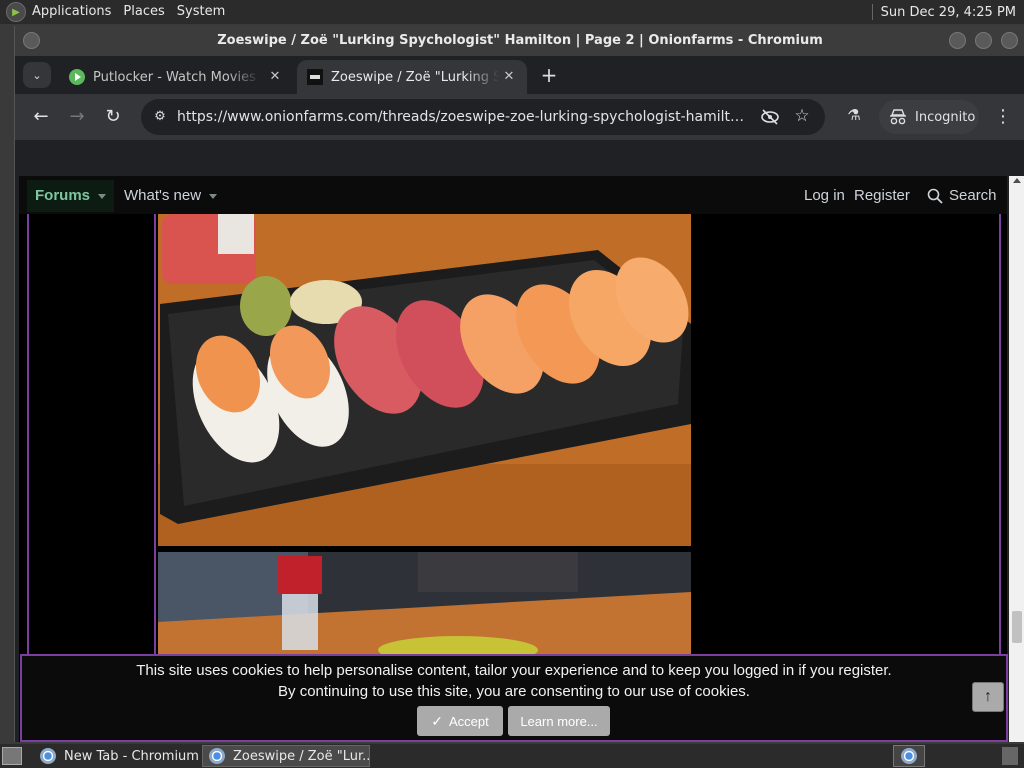  What do you see at coordinates (854, 117) in the screenshot?
I see `labs-flask-icon: ⚗` at bounding box center [854, 117].